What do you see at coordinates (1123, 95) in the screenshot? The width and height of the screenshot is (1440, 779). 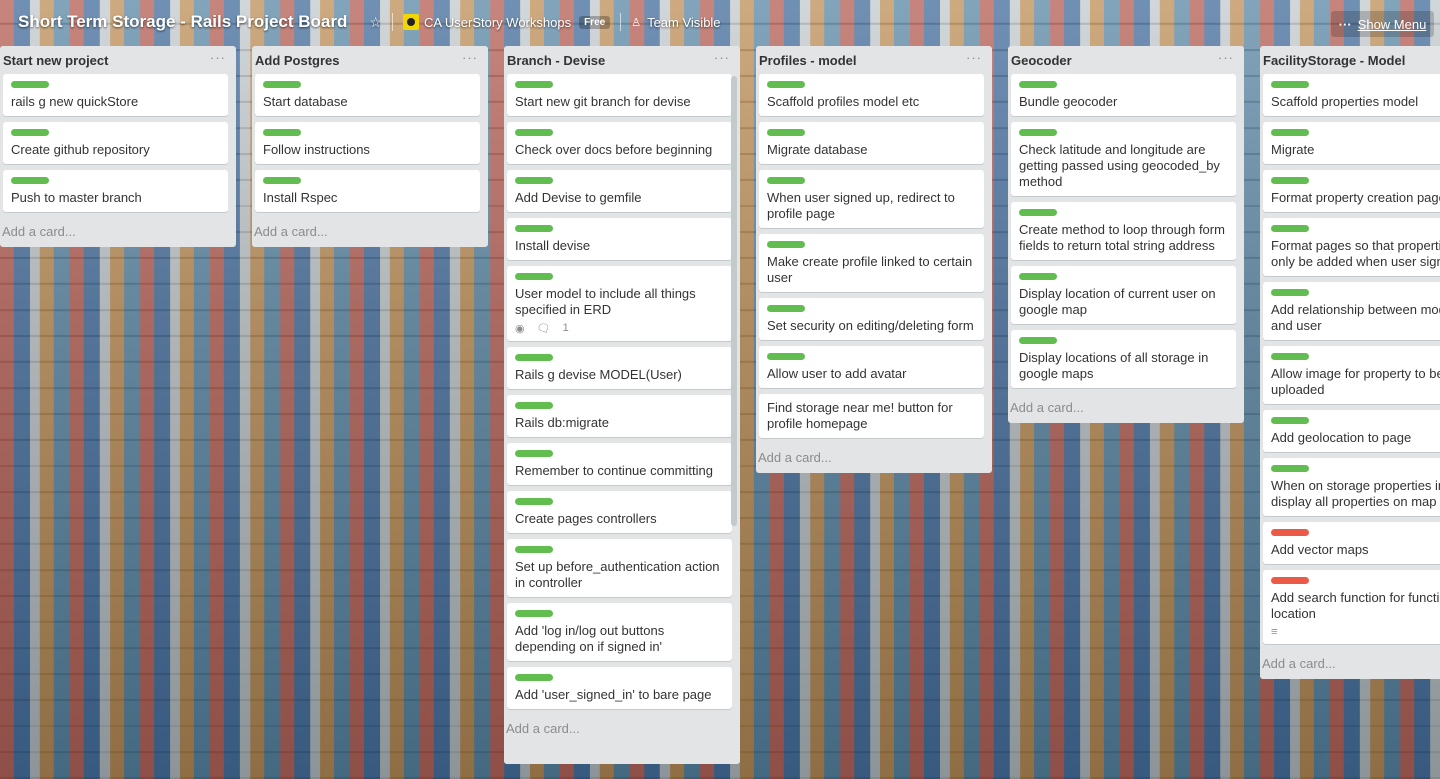 I see `card: Bundle geocoder` at bounding box center [1123, 95].